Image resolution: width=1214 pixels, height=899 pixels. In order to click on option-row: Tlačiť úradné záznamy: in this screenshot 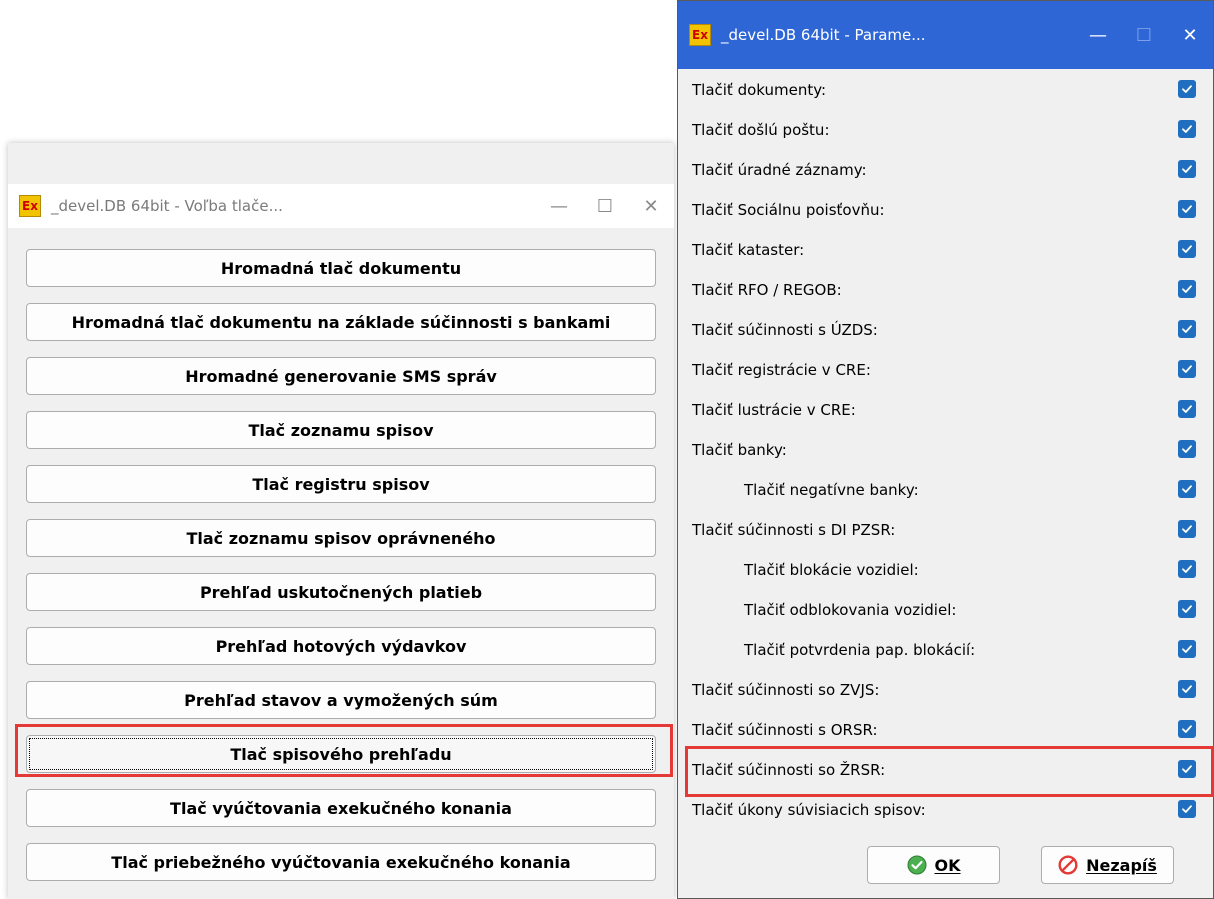, I will do `click(945, 169)`.